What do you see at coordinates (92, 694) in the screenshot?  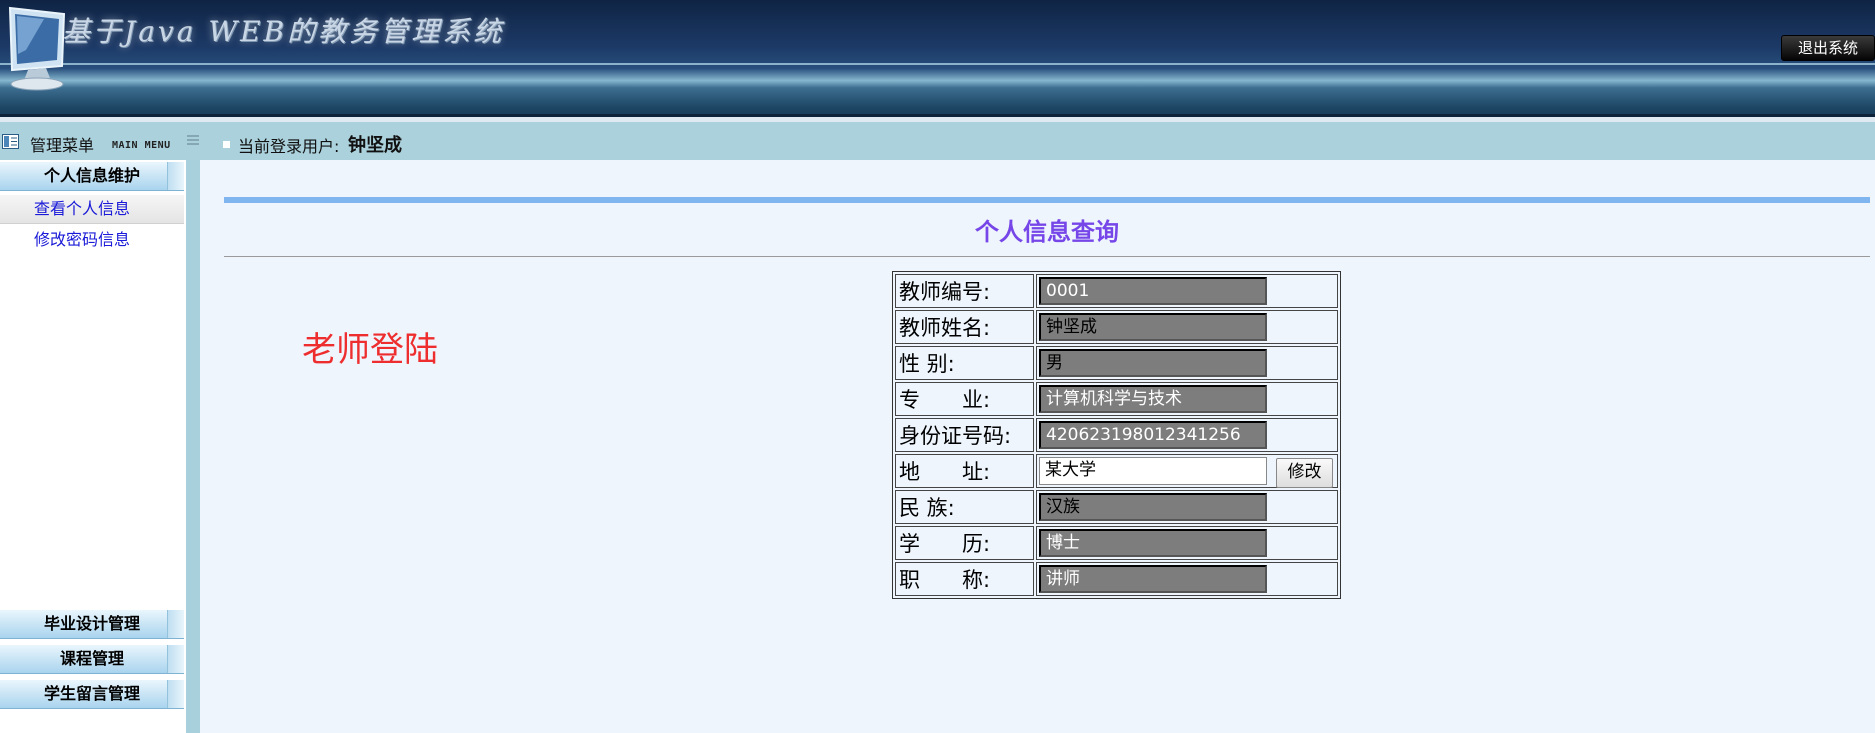 I see `sidebar-group-student-messages: 学生留言管理` at bounding box center [92, 694].